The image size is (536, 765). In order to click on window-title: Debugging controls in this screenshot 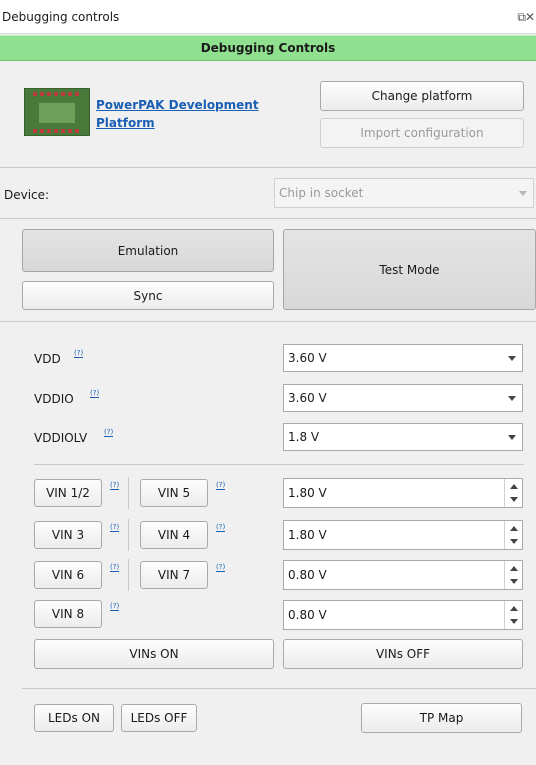, I will do `click(61, 17)`.